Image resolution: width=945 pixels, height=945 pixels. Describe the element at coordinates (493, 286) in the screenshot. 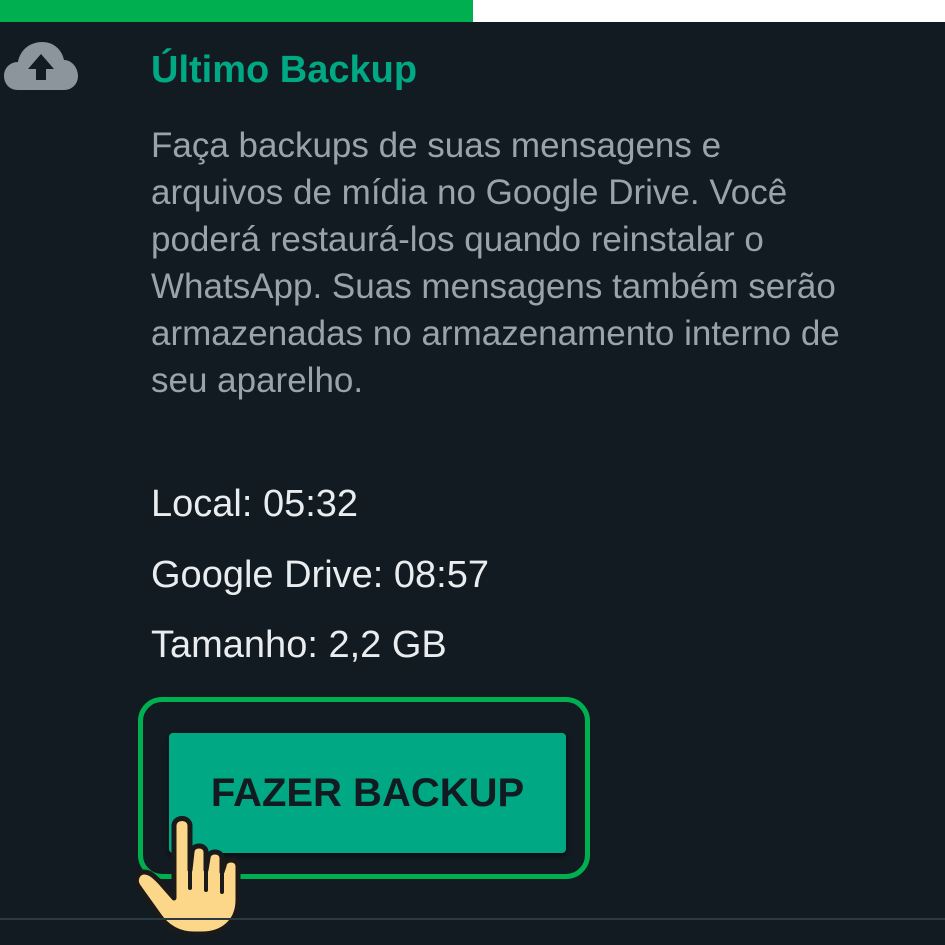

I see `description-line: WhatsApp. Suas mensagens também serão` at that location.